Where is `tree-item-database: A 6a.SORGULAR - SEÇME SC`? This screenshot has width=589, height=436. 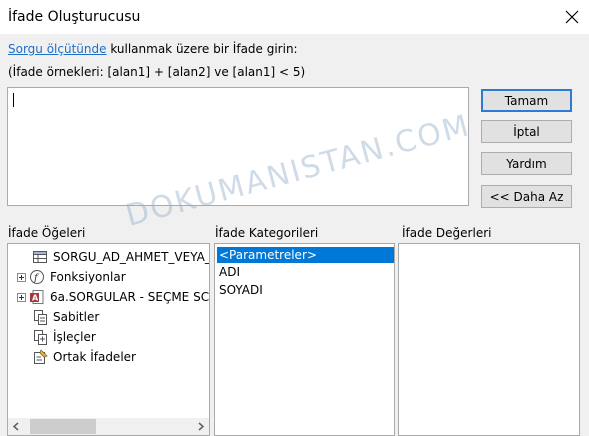 tree-item-database: A 6a.SORGULAR - SEÇME SC is located at coordinates (113, 297).